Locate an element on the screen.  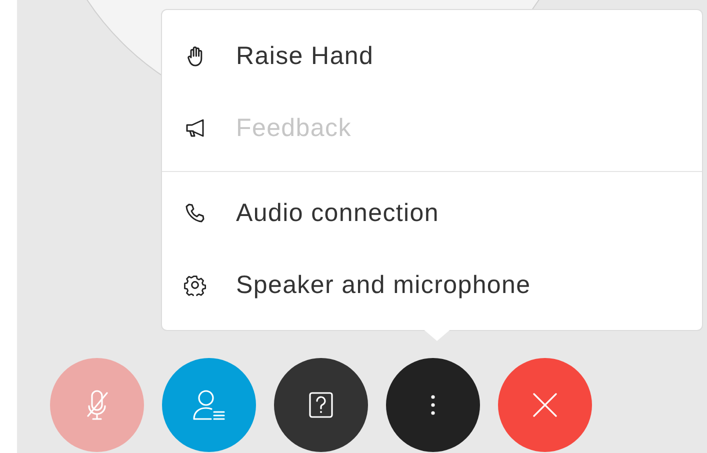
menu-item: Audio connection is located at coordinates (338, 213).